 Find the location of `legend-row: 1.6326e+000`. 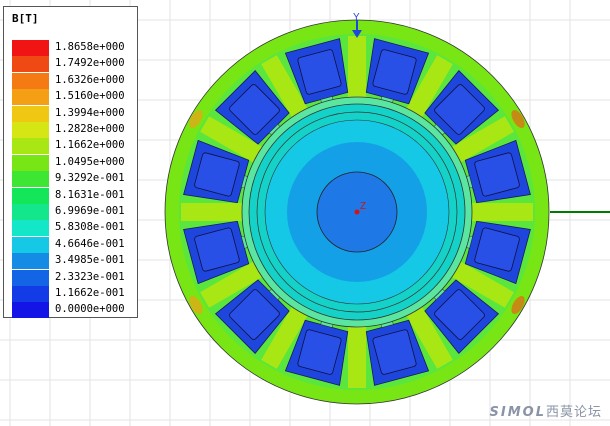

legend-row: 1.6326e+000 is located at coordinates (74, 80).